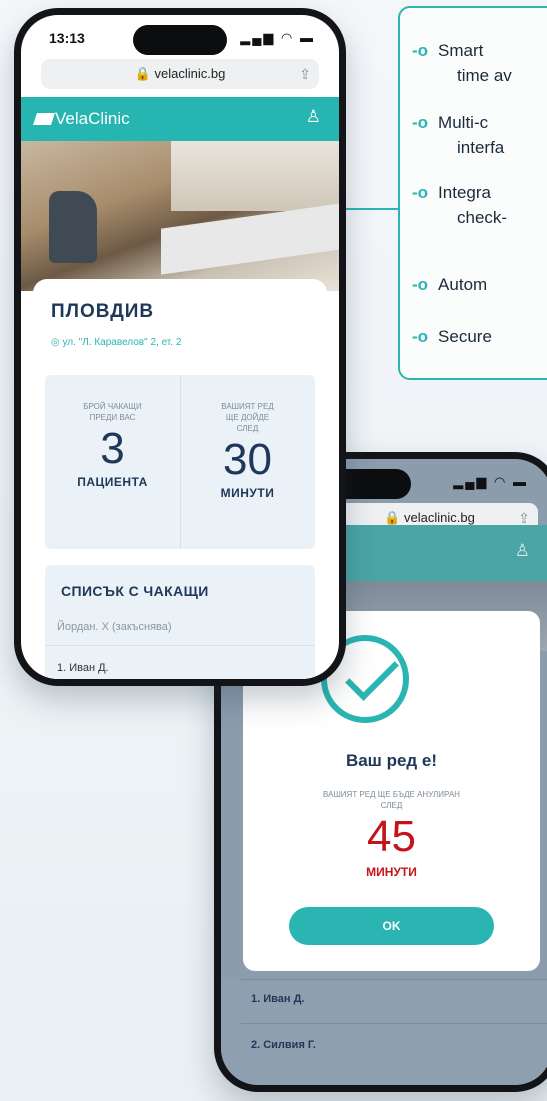  Describe the element at coordinates (384, 1032) in the screenshot. I see `waiting-list: 1. Иван Д. 2. Силвия Г.` at that location.